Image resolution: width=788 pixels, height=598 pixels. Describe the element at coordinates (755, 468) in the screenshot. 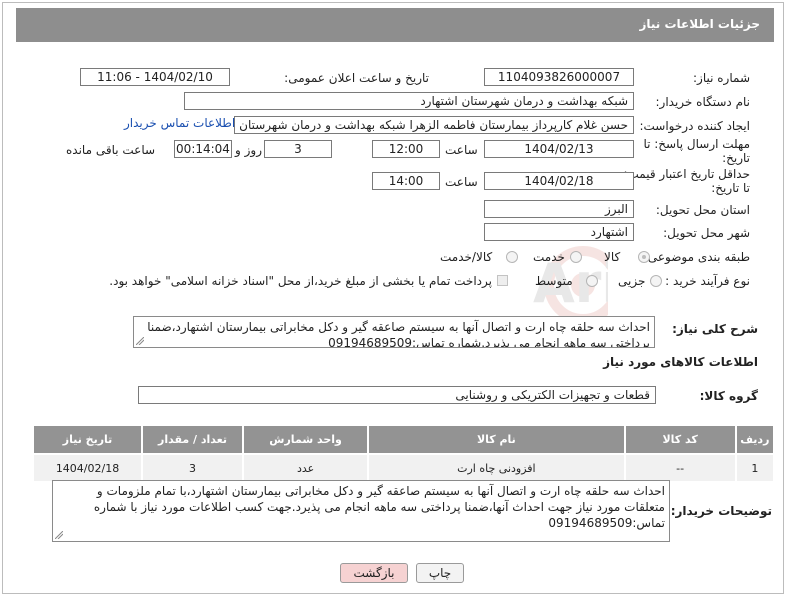

I see `row-number: 1` at that location.